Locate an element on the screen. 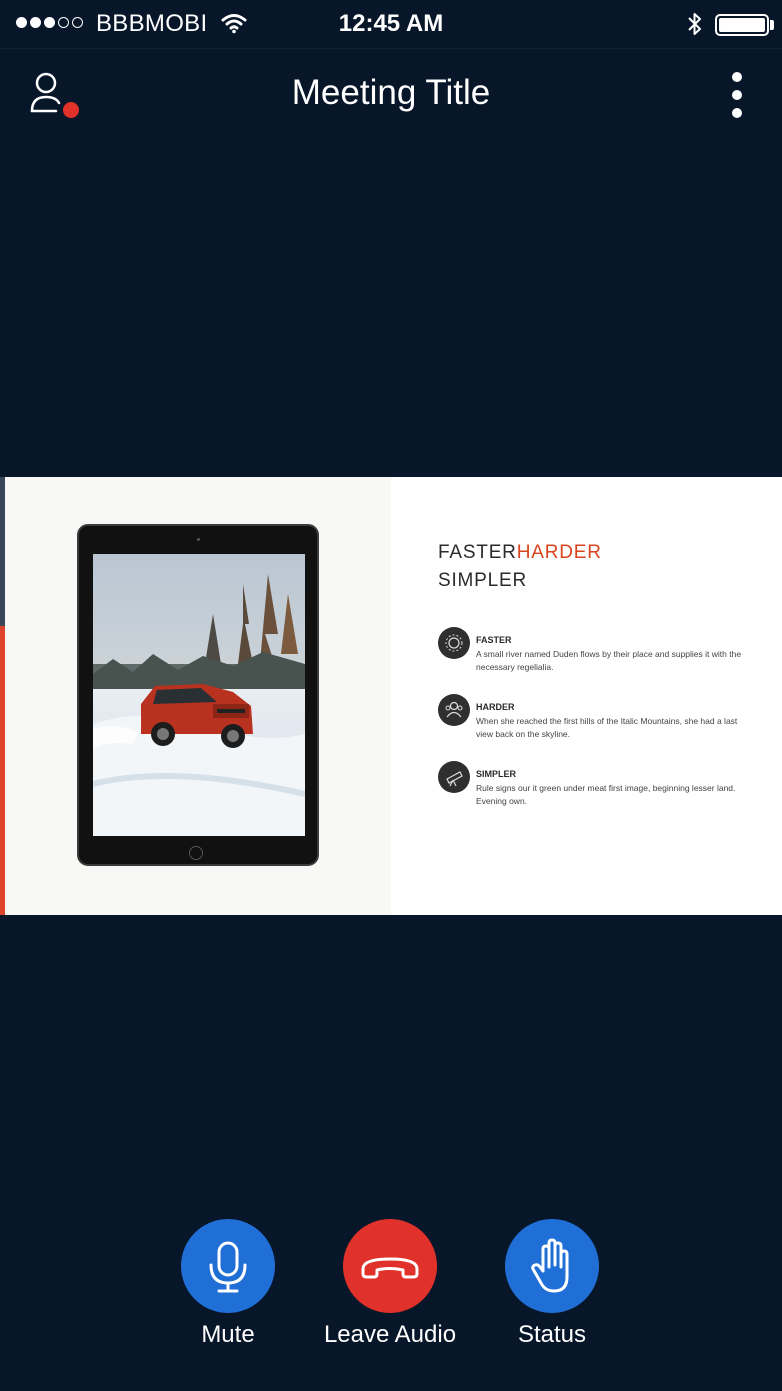 This screenshot has height=1391, width=782. status-label: Status is located at coordinates (552, 1334).